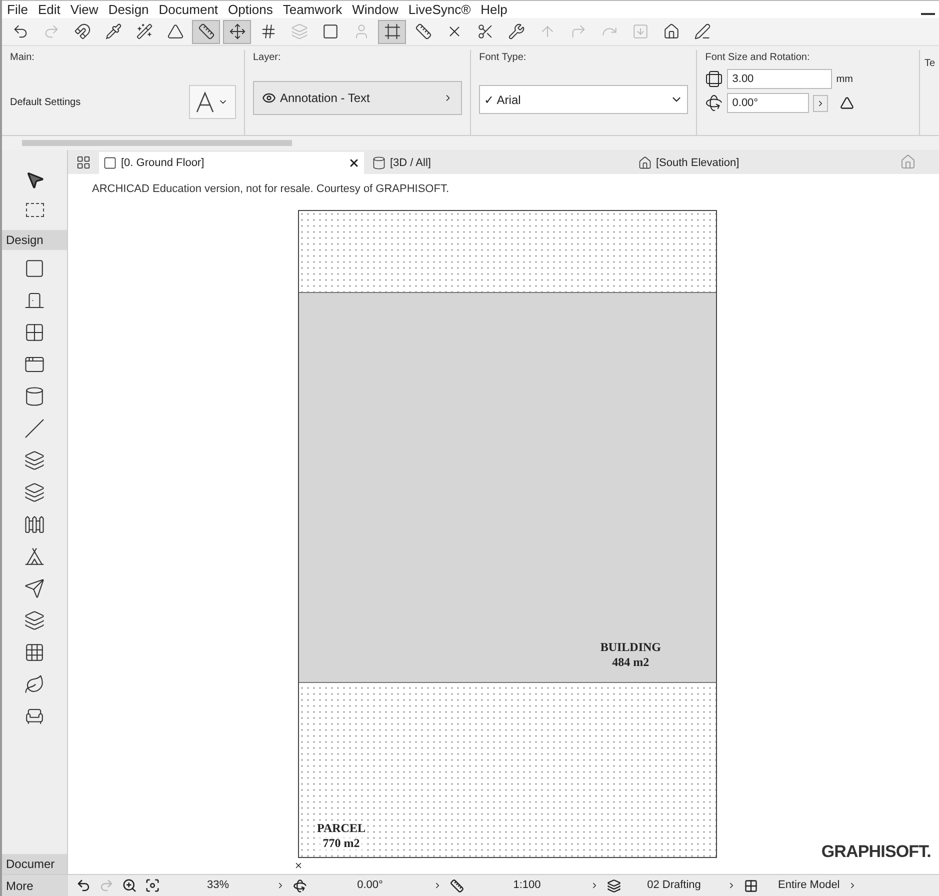 The image size is (939, 896). Describe the element at coordinates (144, 31) in the screenshot. I see `wand-icon` at that location.